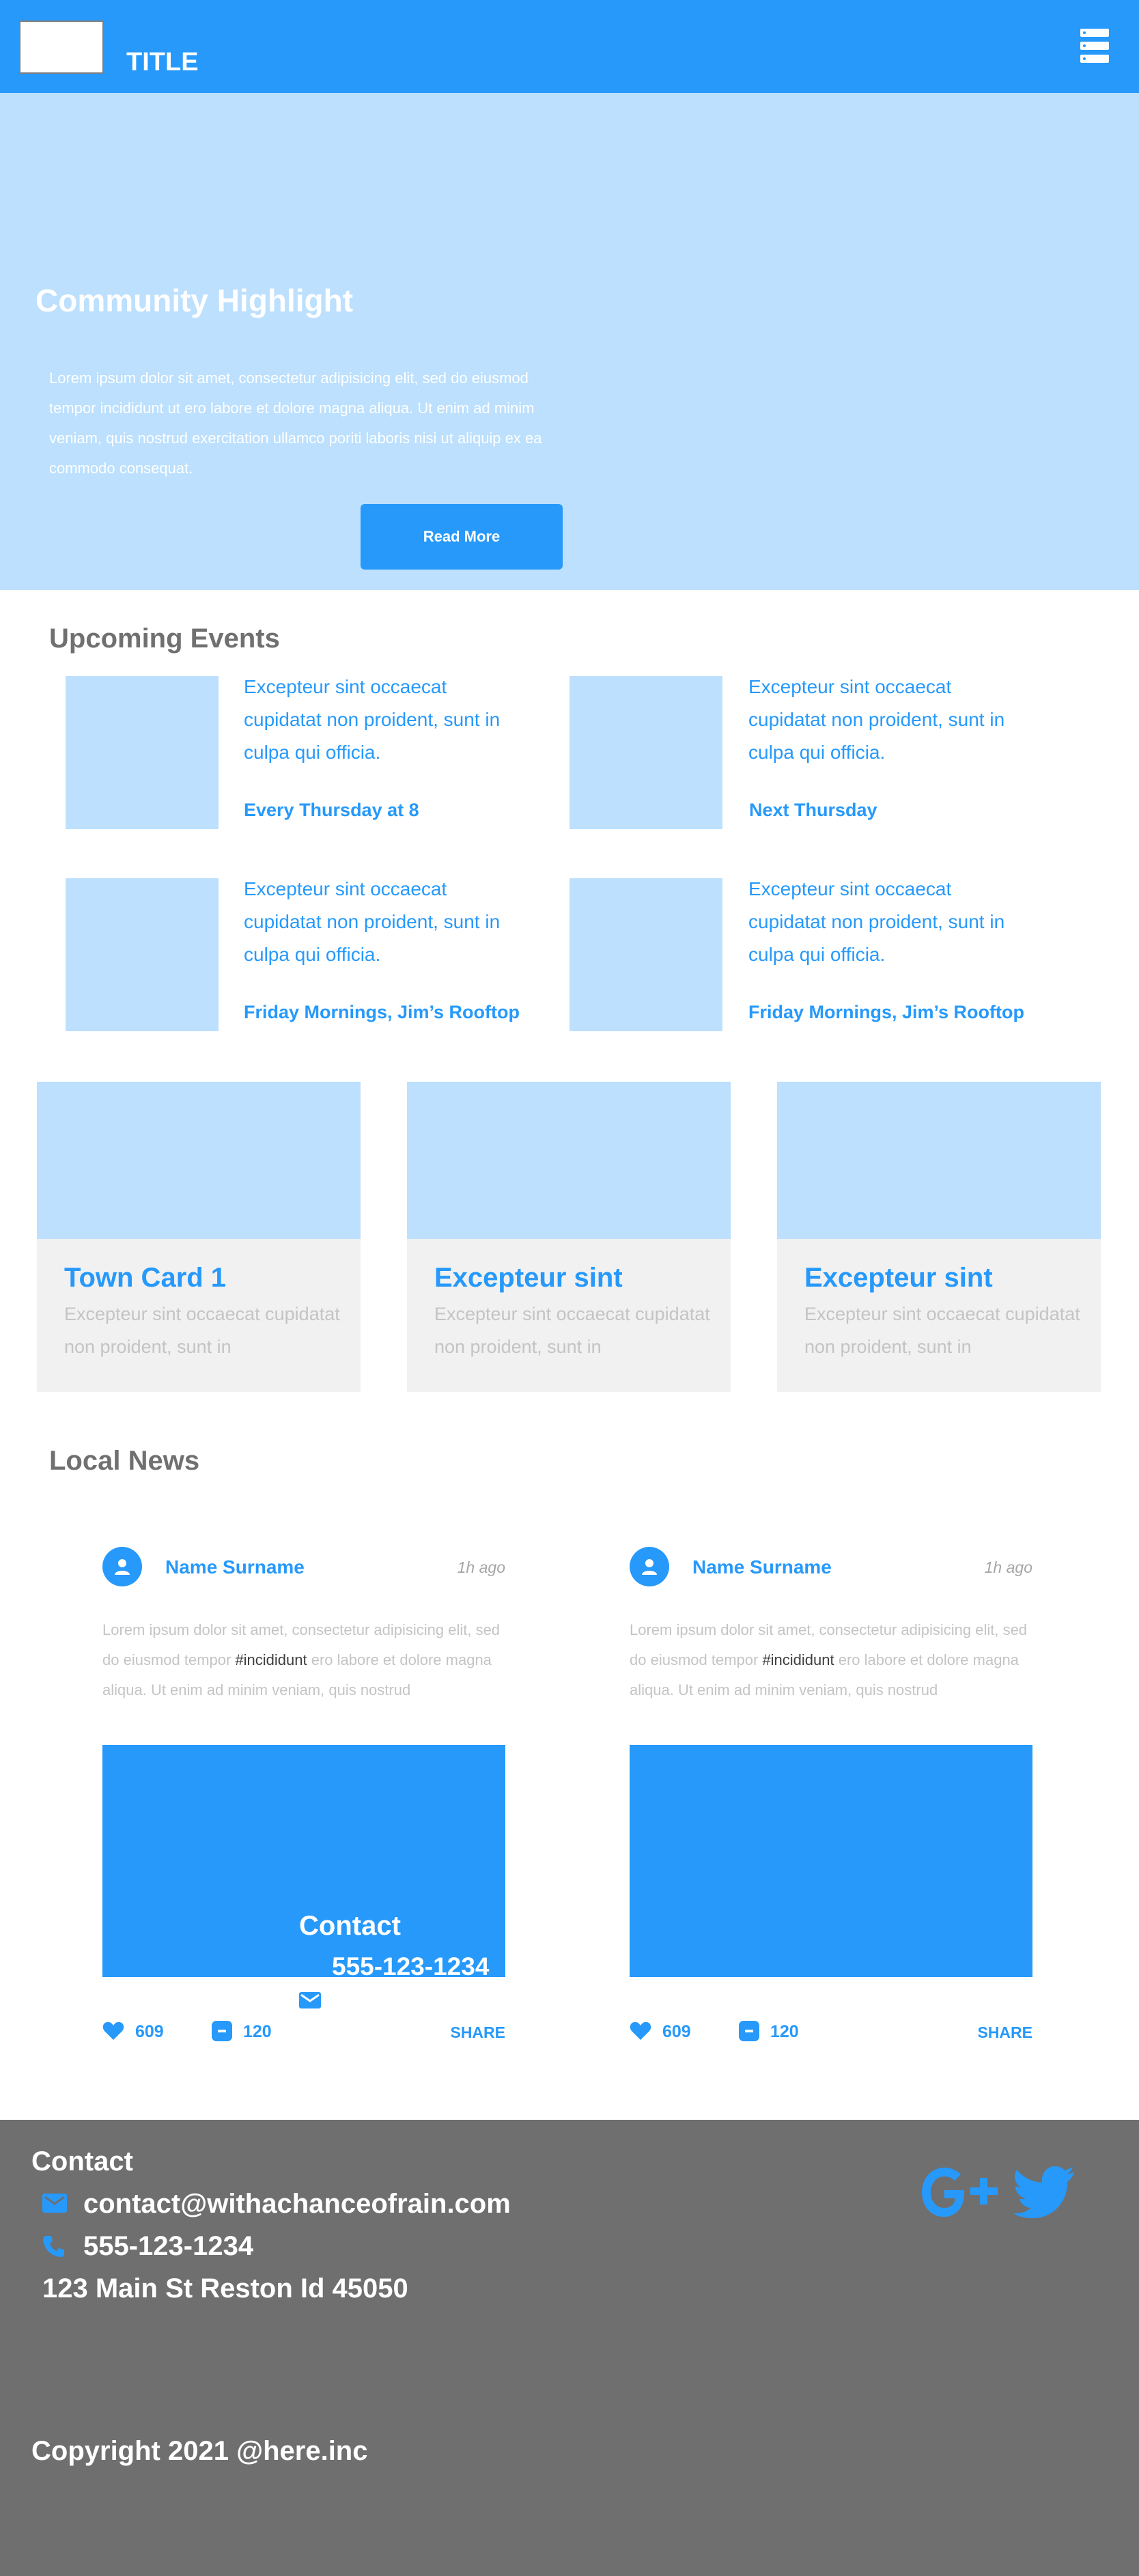 This screenshot has height=2576, width=1139. Describe the element at coordinates (53, 2246) in the screenshot. I see `phone-icon` at that location.